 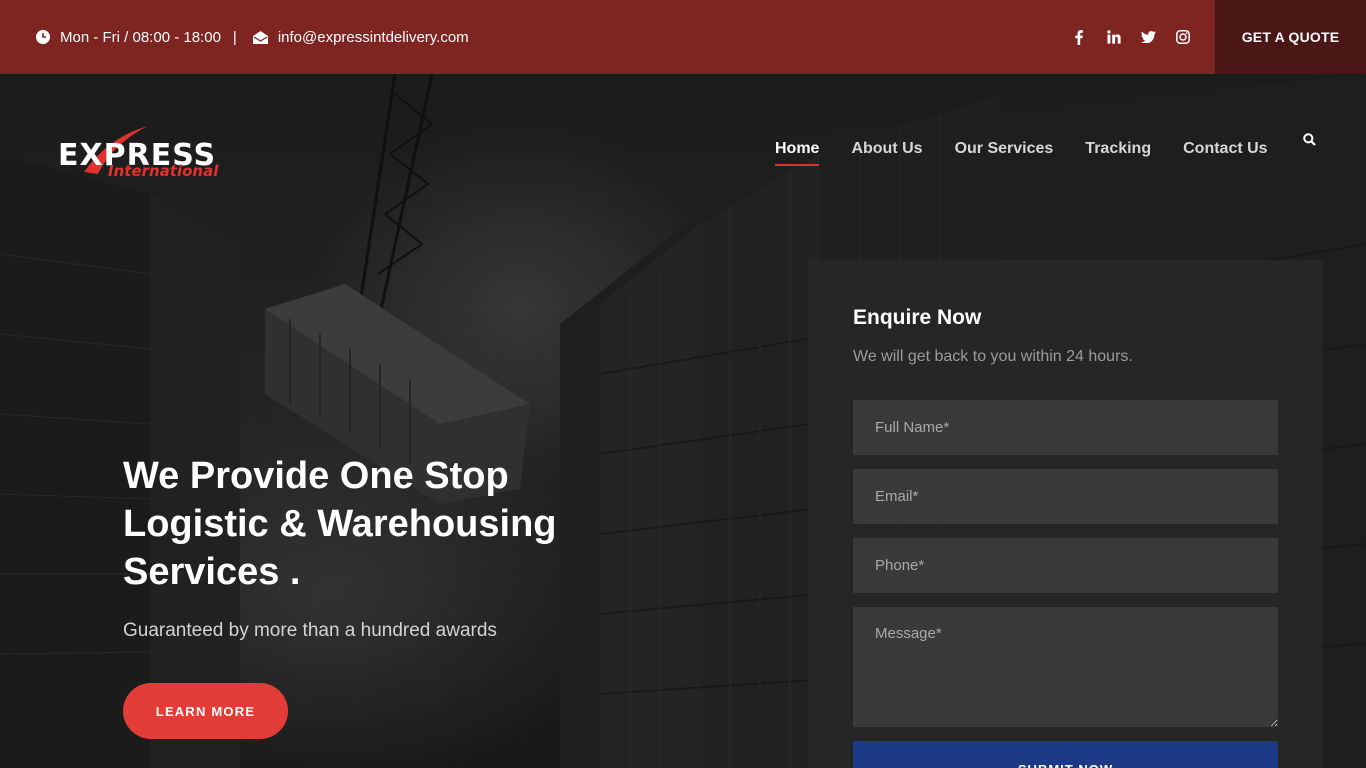 I want to click on submit-button: SUBMIT NOW, so click(x=1065, y=754).